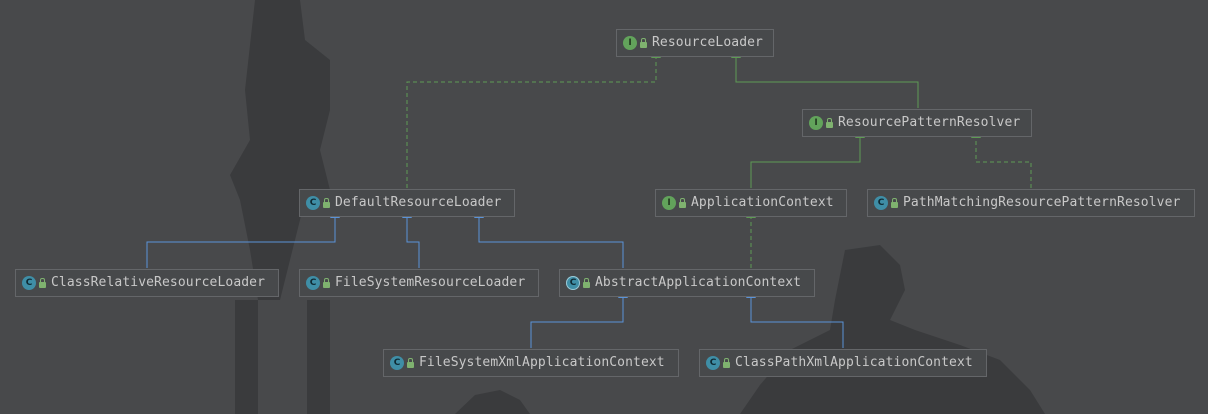  I want to click on node-default-resource-loader: C DefaultResourceLoader, so click(407, 203).